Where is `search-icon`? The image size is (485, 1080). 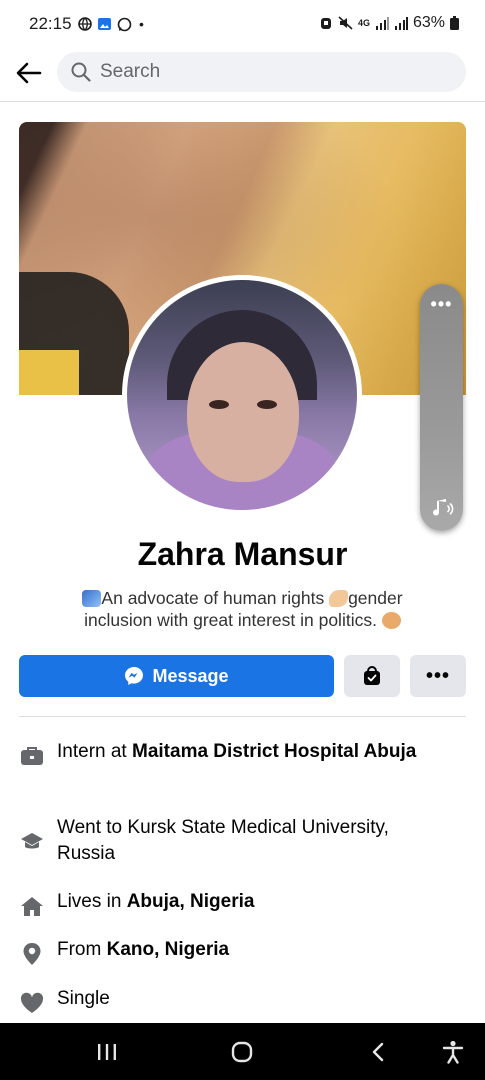 search-icon is located at coordinates (81, 72).